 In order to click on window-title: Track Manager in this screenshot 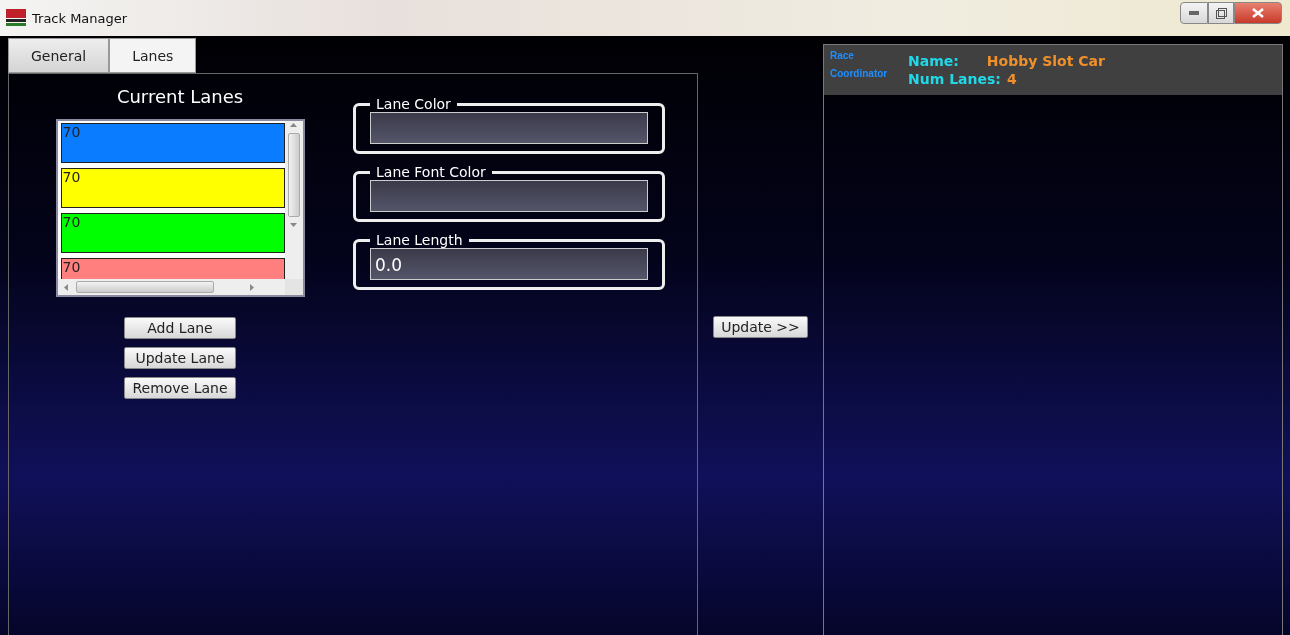, I will do `click(80, 18)`.